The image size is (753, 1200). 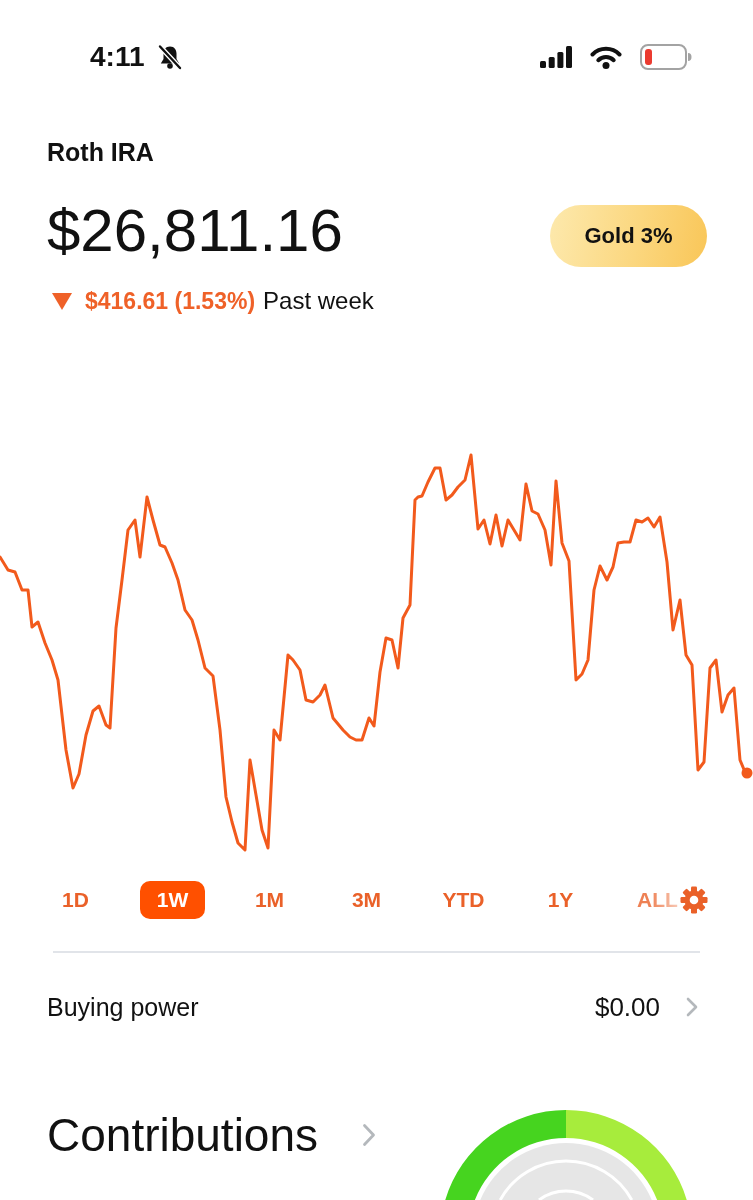 What do you see at coordinates (172, 900) in the screenshot?
I see `range-tab: 1W` at bounding box center [172, 900].